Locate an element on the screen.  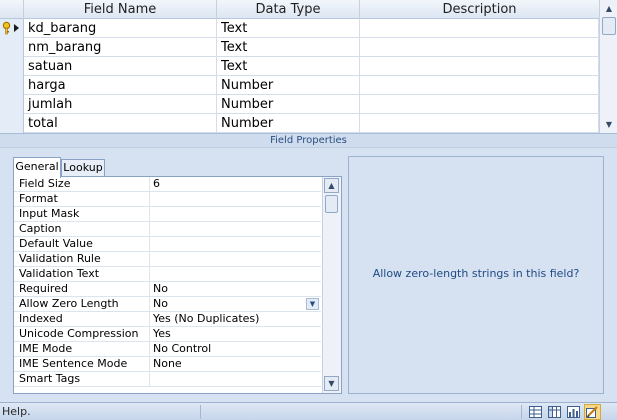
field-name-cell: kd_barang is located at coordinates (120, 28).